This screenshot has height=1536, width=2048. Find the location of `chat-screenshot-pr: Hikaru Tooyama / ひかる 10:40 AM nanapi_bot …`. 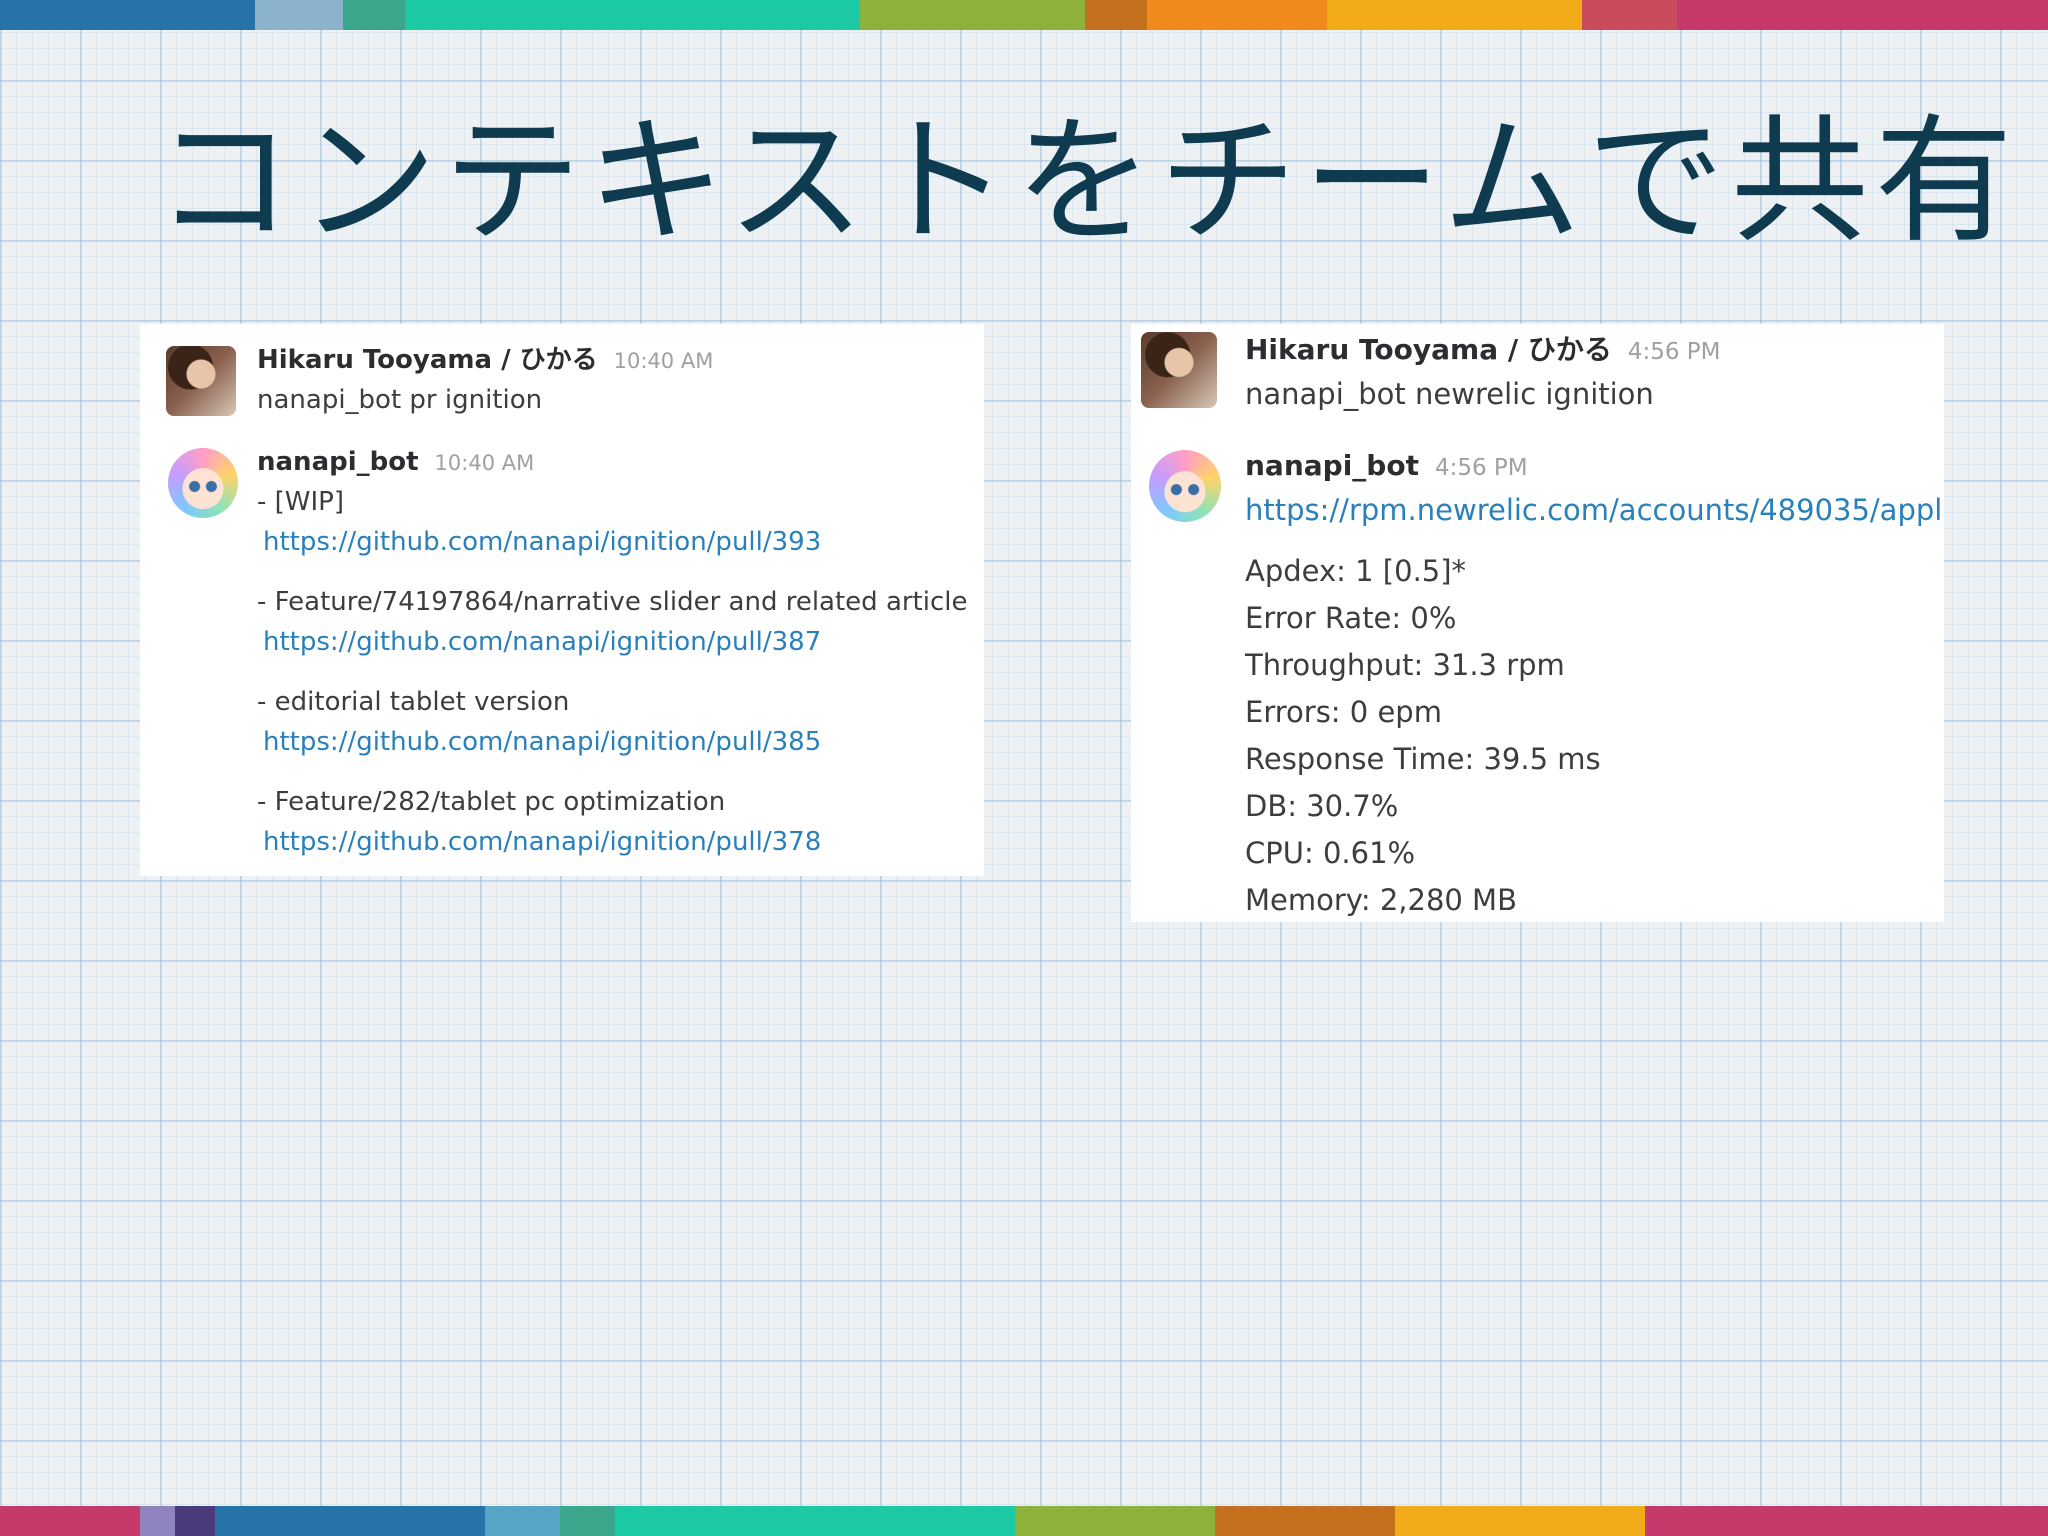

chat-screenshot-pr: Hikaru Tooyama / ひかる 10:40 AM nanapi_bot … is located at coordinates (562, 600).